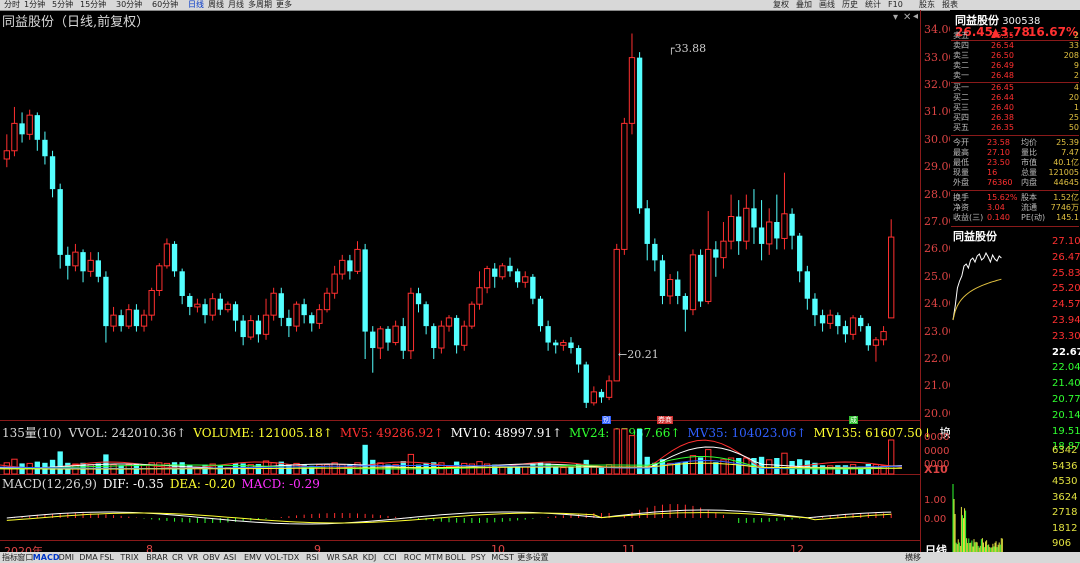 This screenshot has width=1080, height=563. I want to click on toolbar-button: 画线, so click(827, 5).